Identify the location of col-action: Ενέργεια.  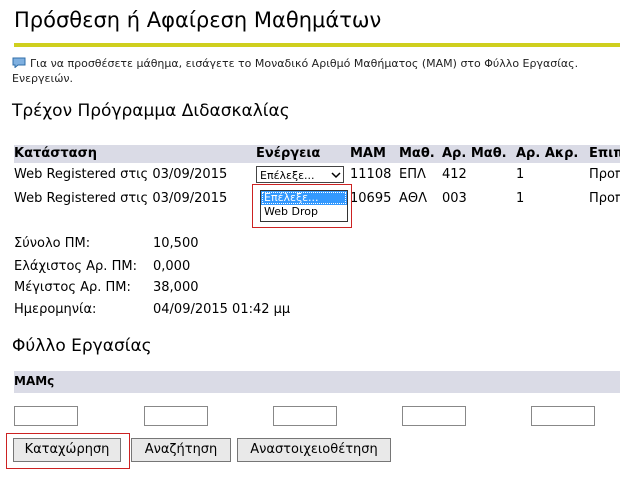
(288, 153).